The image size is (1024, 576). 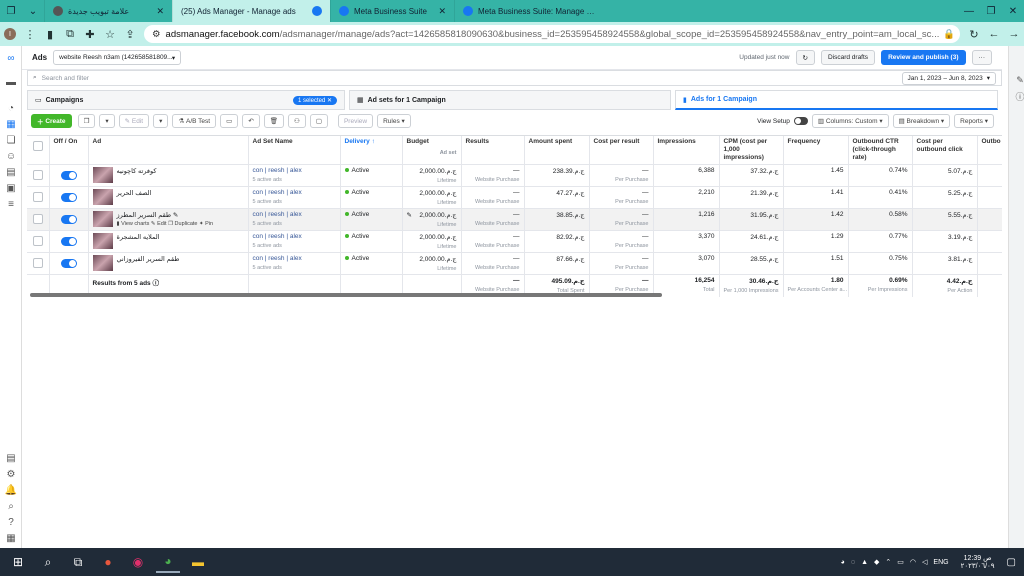 What do you see at coordinates (346, 295) in the screenshot?
I see `horizontal-scrollbar` at bounding box center [346, 295].